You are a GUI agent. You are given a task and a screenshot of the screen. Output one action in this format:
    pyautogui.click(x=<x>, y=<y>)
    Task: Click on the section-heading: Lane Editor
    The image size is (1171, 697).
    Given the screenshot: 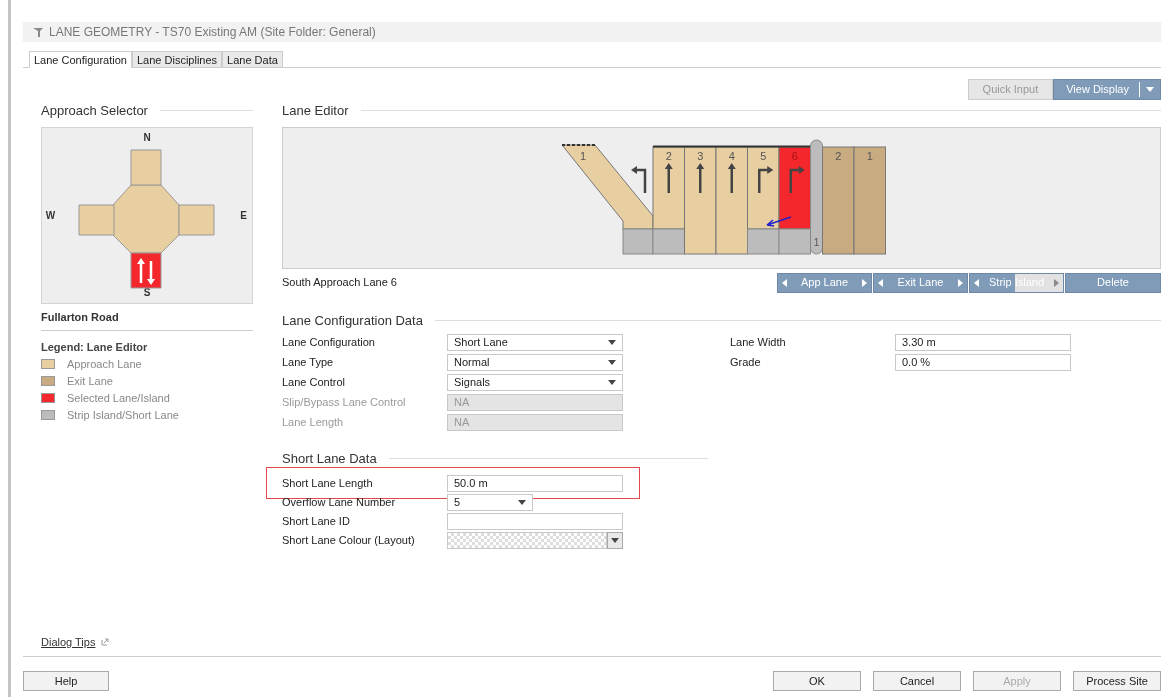 What is the action you would take?
    pyautogui.click(x=315, y=111)
    